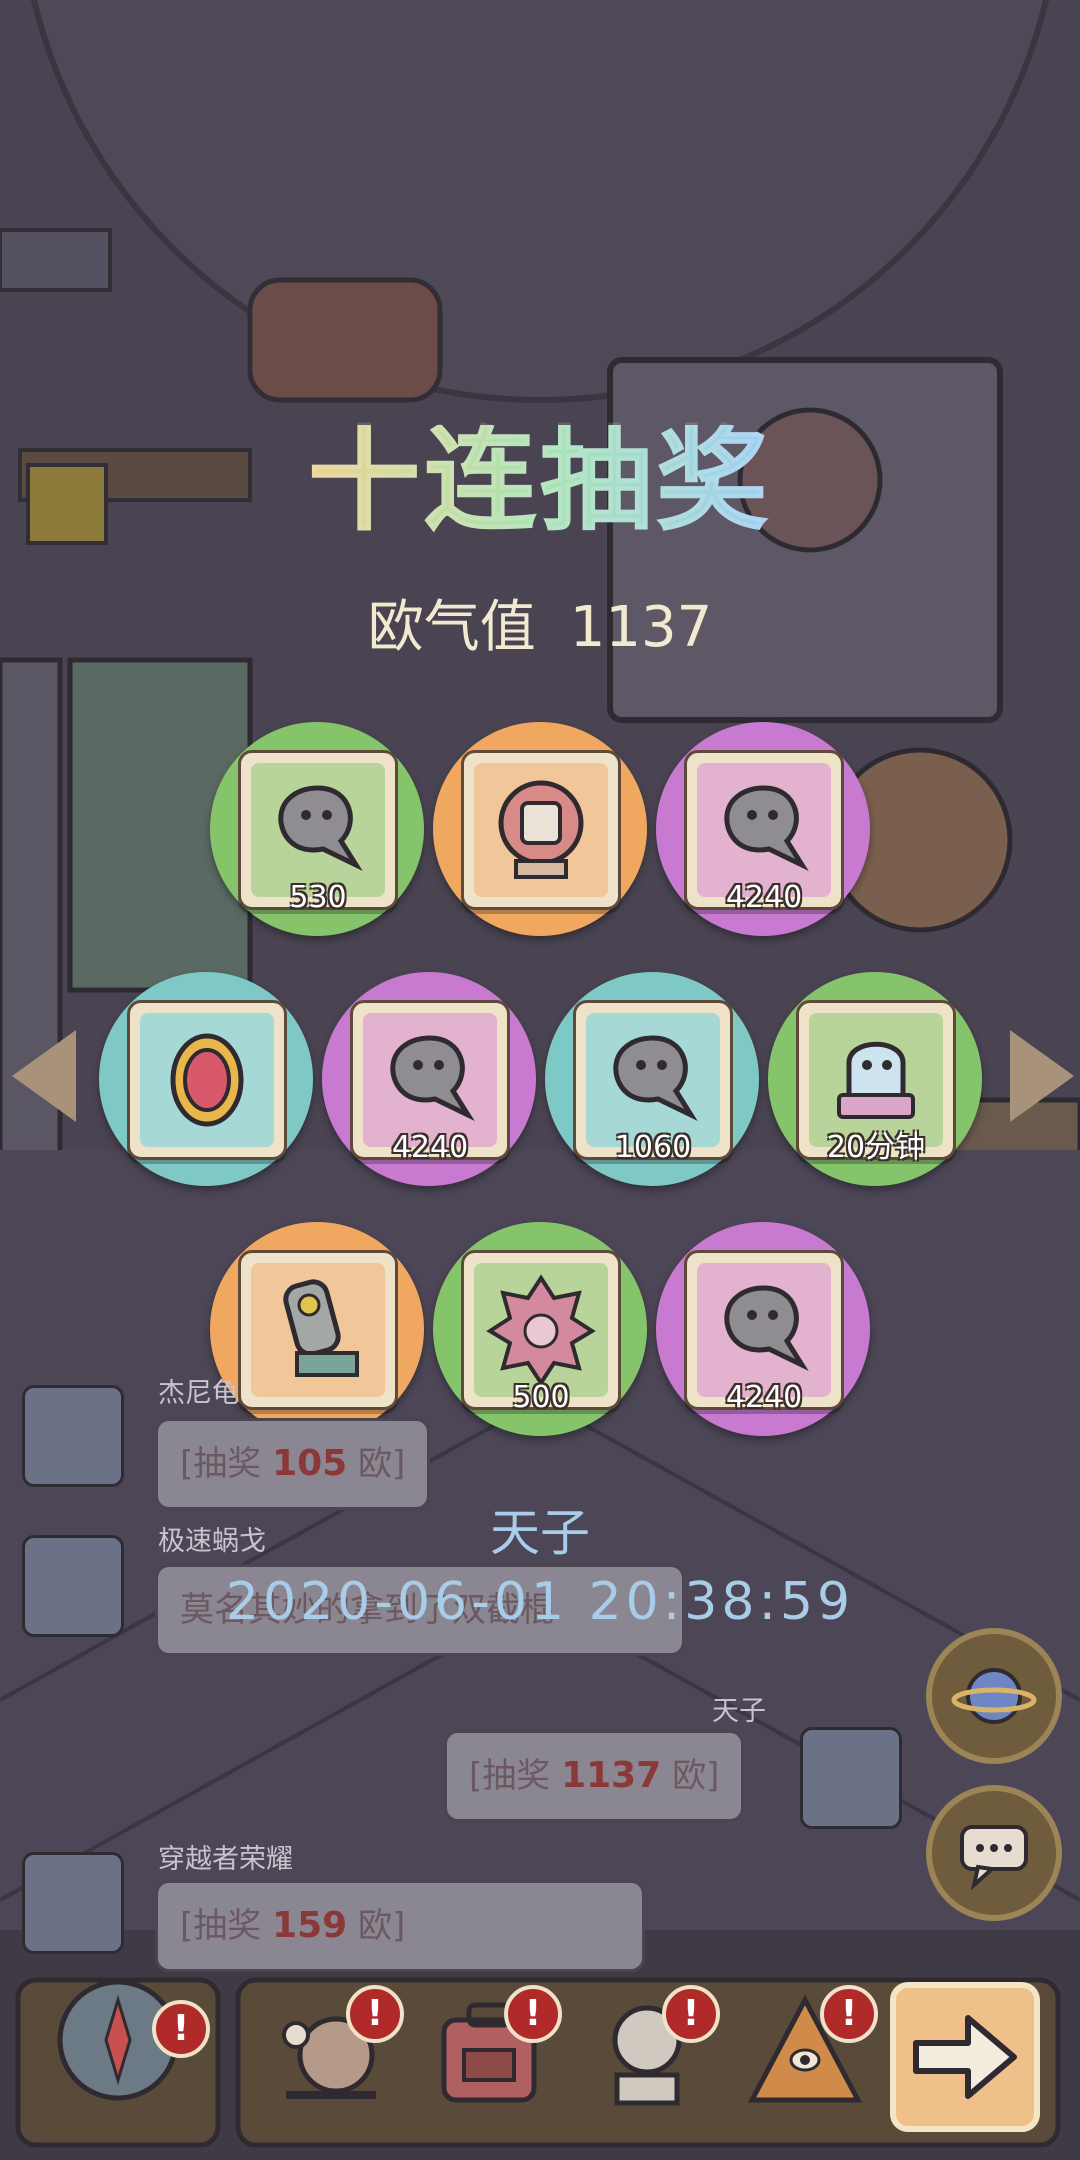 Image resolution: width=1080 pixels, height=2160 pixels. Describe the element at coordinates (540, 481) in the screenshot. I see `page-title: 十连抽奖` at that location.